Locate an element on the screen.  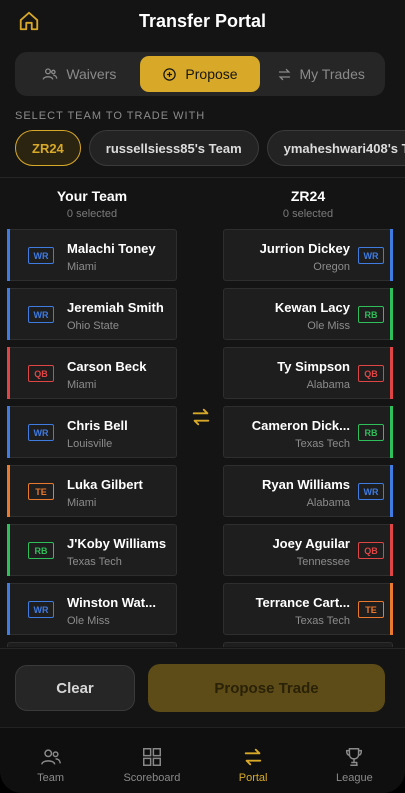
player-card: QB Joey Aguilar Tennessee is located at coordinates (308, 550).